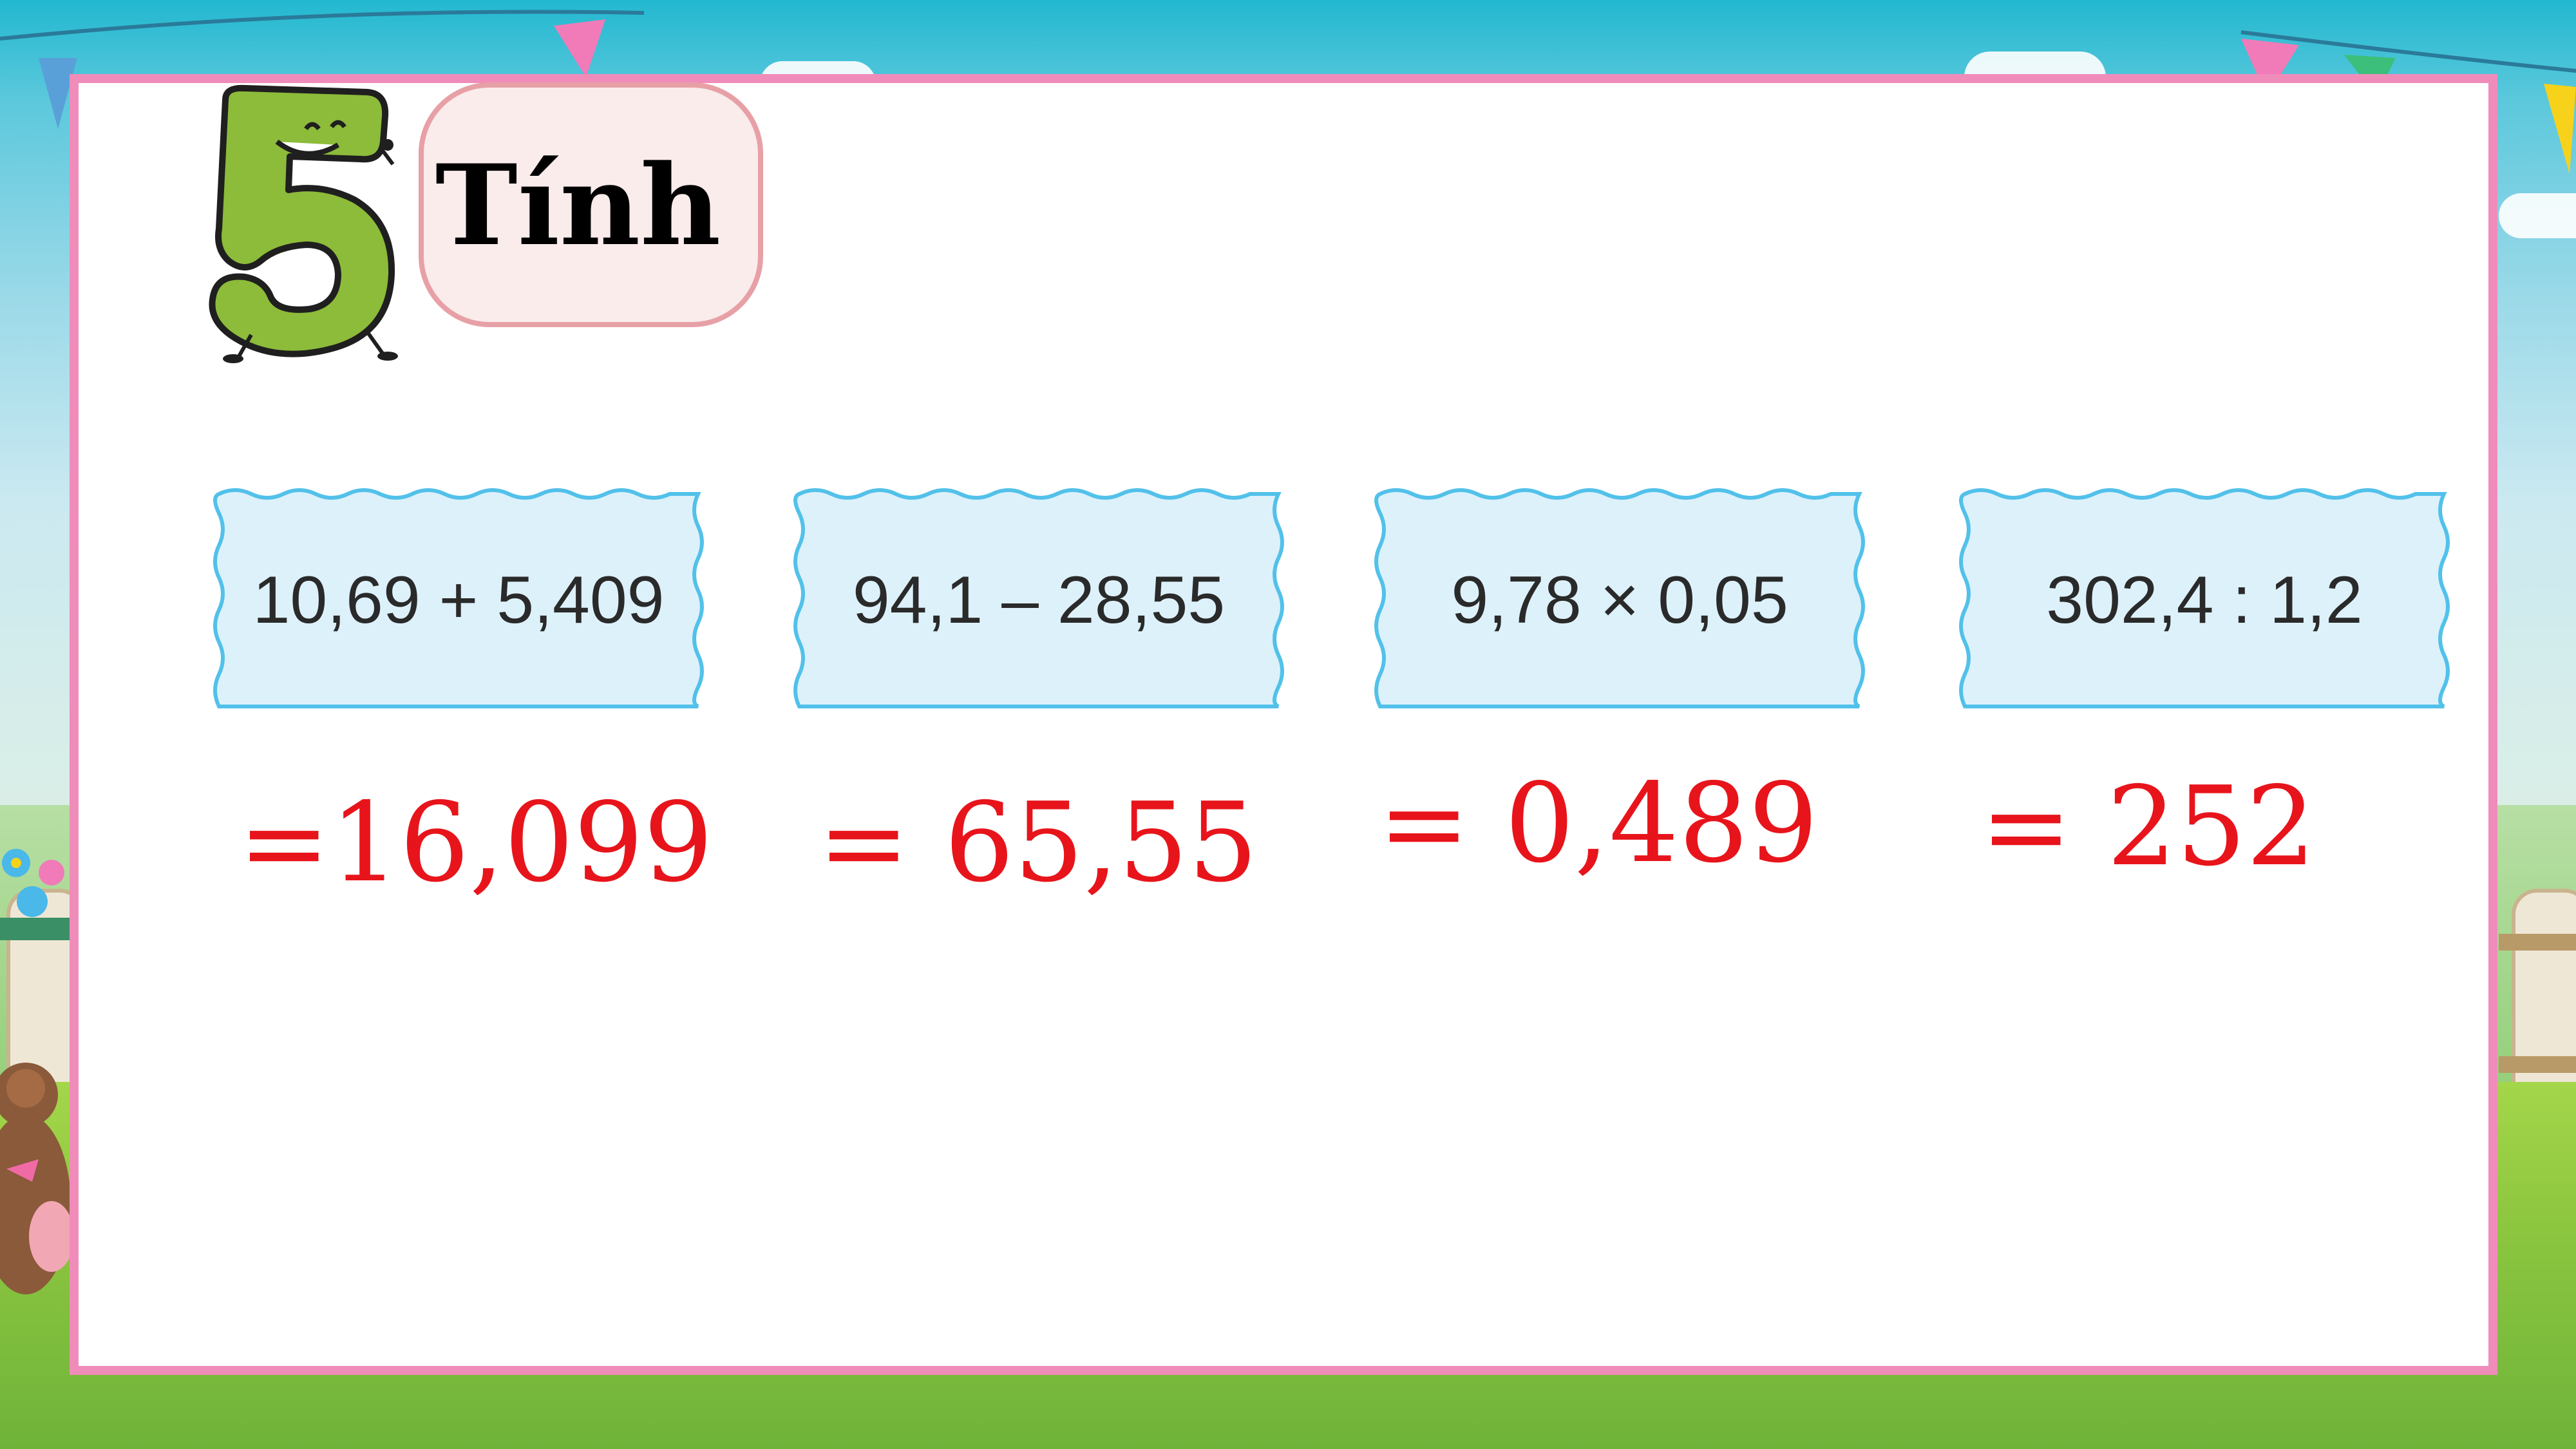 The height and width of the screenshot is (1449, 2576). I want to click on expression-box: 302,4 : 1,2, so click(2204, 601).